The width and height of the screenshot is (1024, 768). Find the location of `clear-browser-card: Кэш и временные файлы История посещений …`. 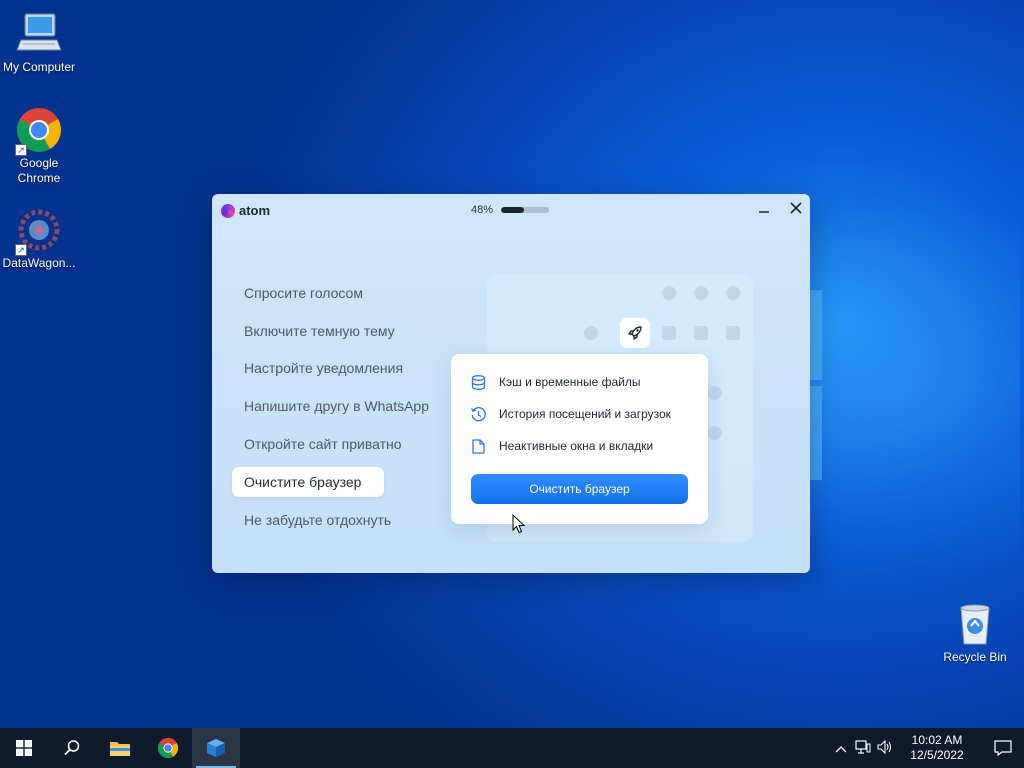

clear-browser-card: Кэш и временные файлы История посещений … is located at coordinates (579, 439).